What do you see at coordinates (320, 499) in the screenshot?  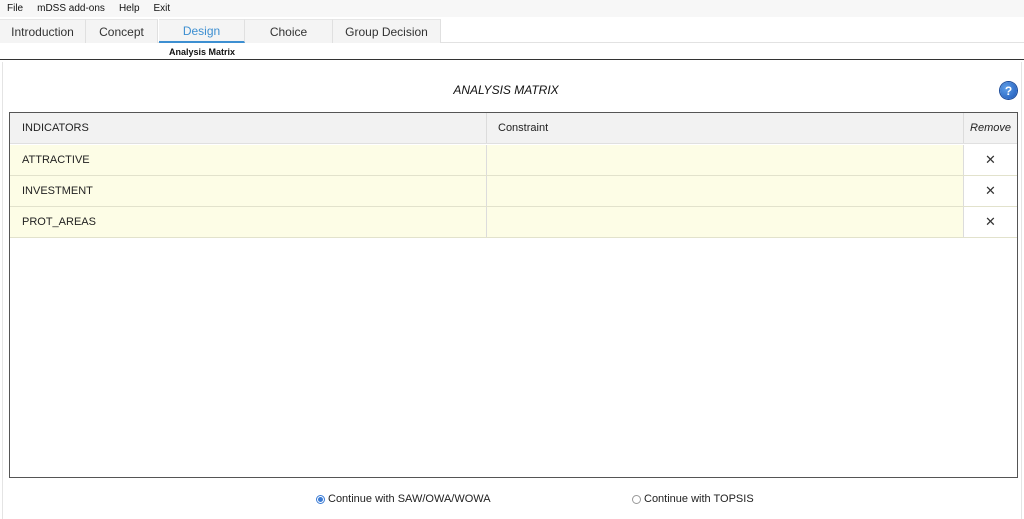 I see `radio-saw-owa-wowa` at bounding box center [320, 499].